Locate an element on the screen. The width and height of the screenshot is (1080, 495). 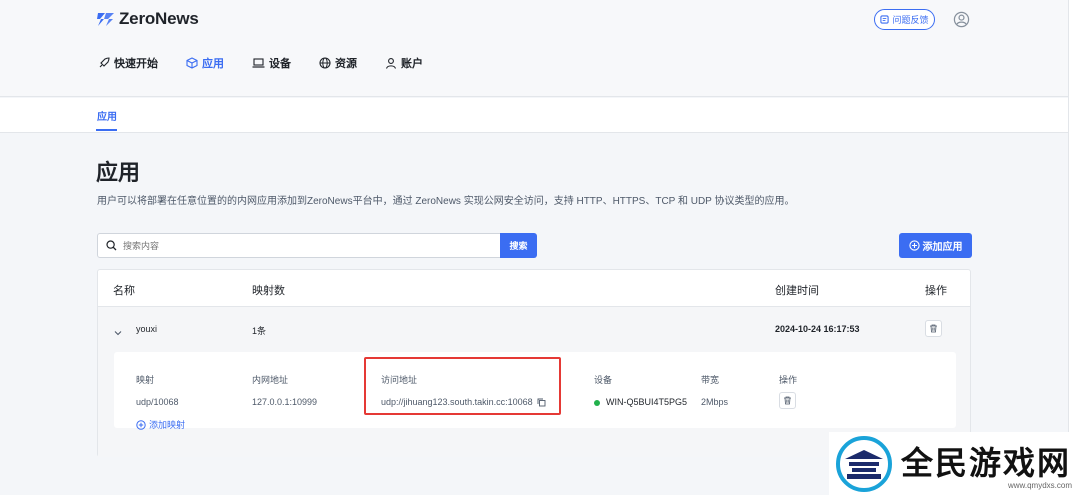
watermark: 全民游戏网 www.qmydxs.com is located at coordinates (954, 463).